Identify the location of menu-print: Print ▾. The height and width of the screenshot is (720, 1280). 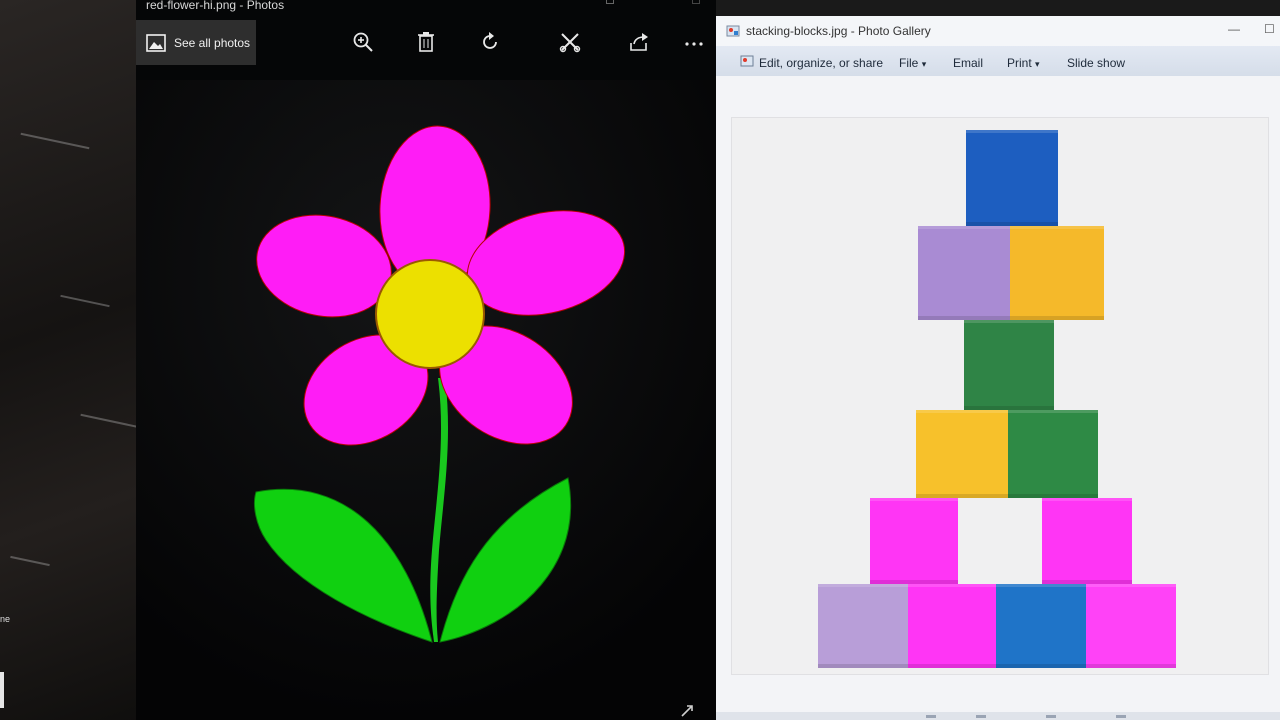
(1023, 63).